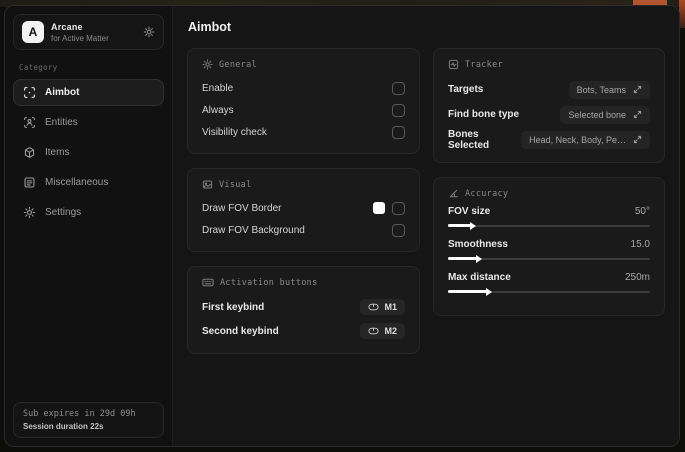 The width and height of the screenshot is (685, 452). What do you see at coordinates (303, 282) in the screenshot?
I see `activation-card-header: Activation buttons` at bounding box center [303, 282].